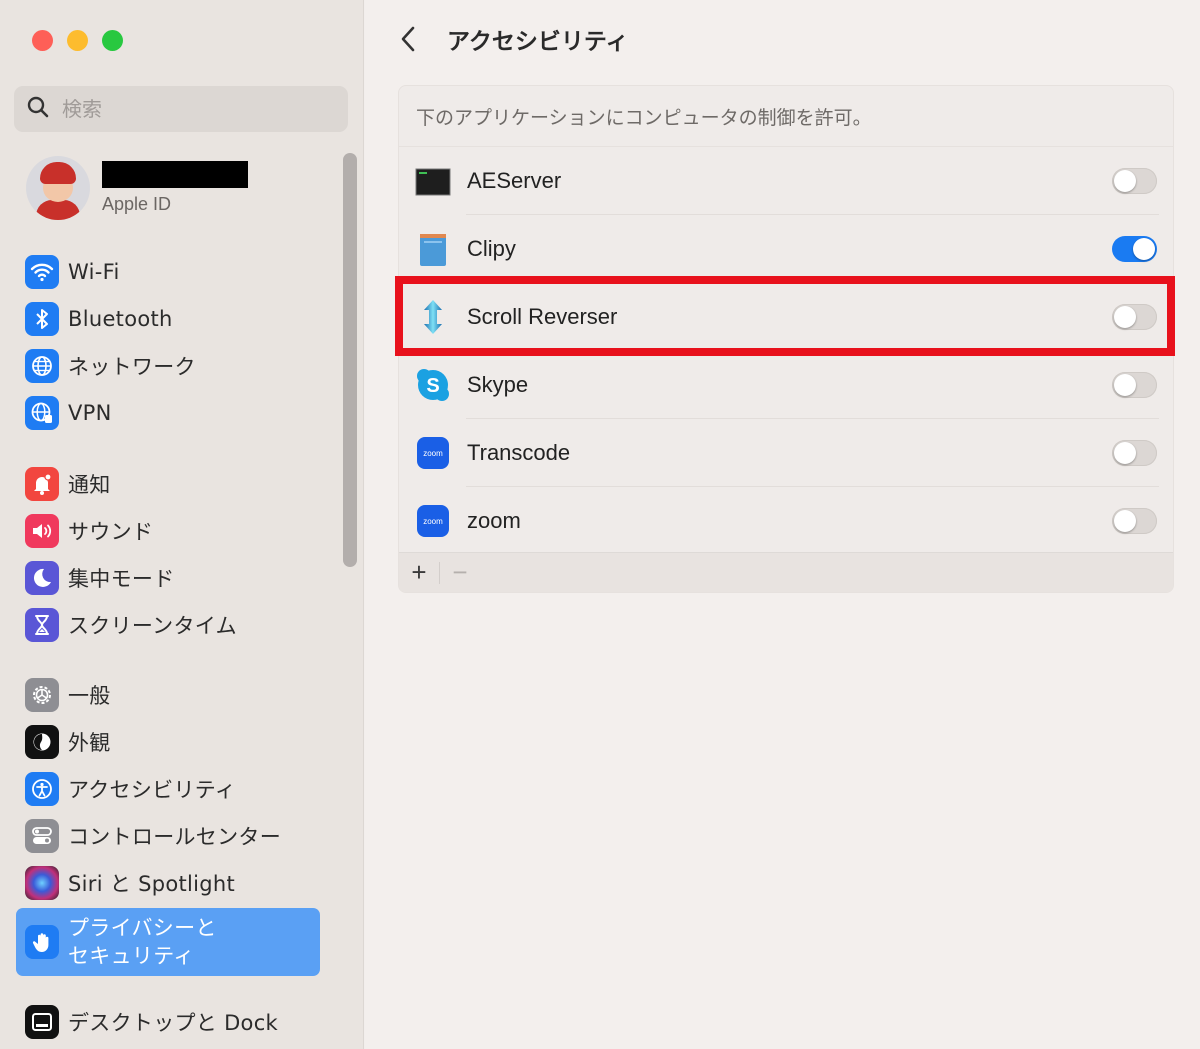 Image resolution: width=1200 pixels, height=1049 pixels. Describe the element at coordinates (498, 384) in the screenshot. I see `app-name: Skype` at that location.